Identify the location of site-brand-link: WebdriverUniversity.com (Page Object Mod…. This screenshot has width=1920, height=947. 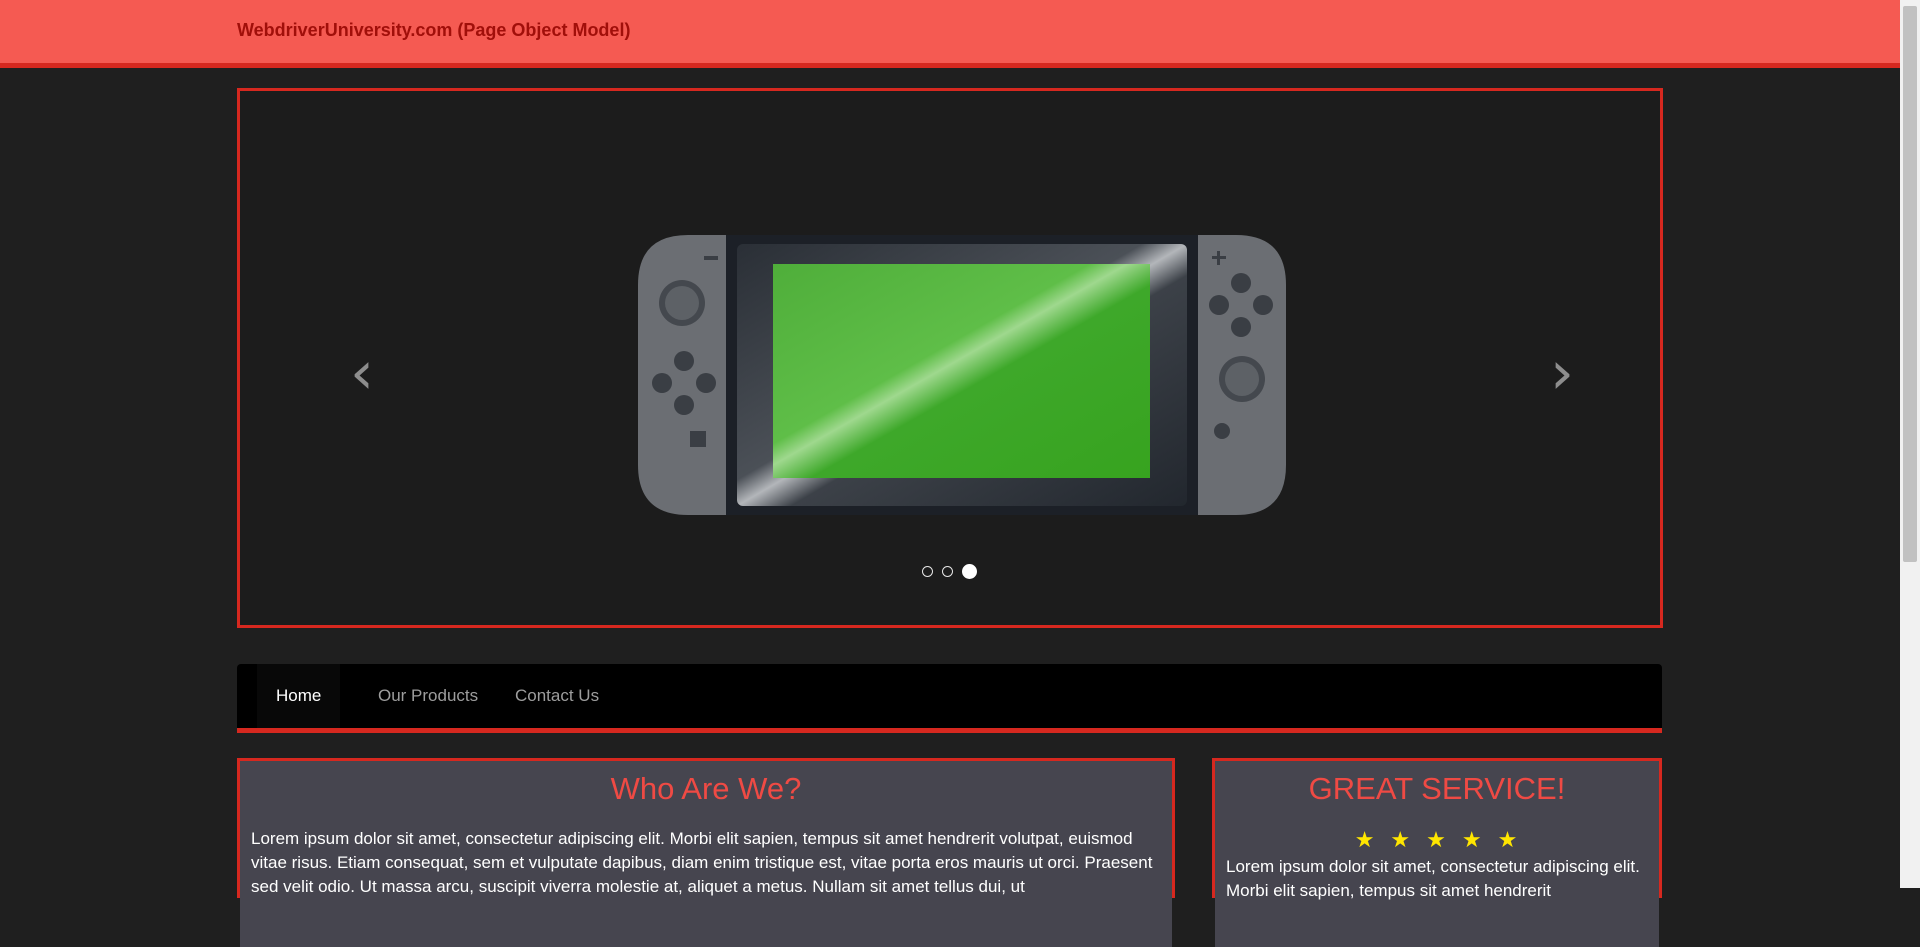
(433, 30).